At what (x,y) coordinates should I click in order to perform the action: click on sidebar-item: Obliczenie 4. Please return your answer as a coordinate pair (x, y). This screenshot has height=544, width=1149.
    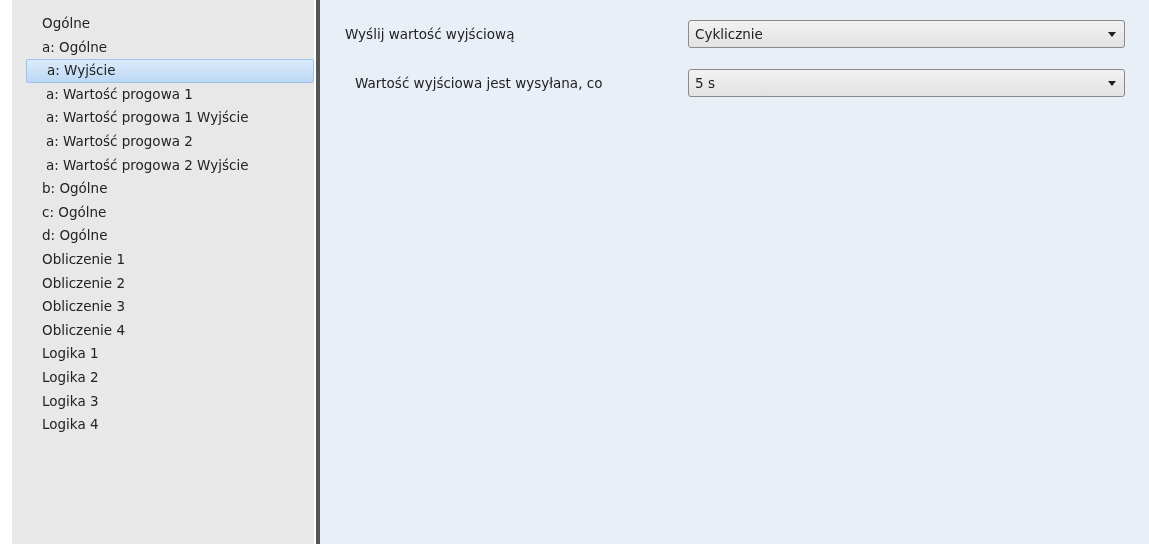
    Looking at the image, I should click on (175, 330).